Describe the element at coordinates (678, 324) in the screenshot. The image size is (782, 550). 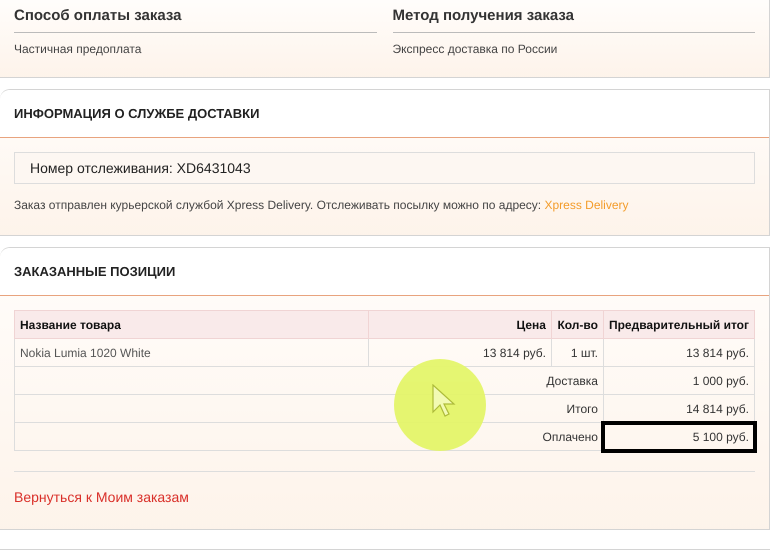
I see `column-header: Предварительный итог` at that location.